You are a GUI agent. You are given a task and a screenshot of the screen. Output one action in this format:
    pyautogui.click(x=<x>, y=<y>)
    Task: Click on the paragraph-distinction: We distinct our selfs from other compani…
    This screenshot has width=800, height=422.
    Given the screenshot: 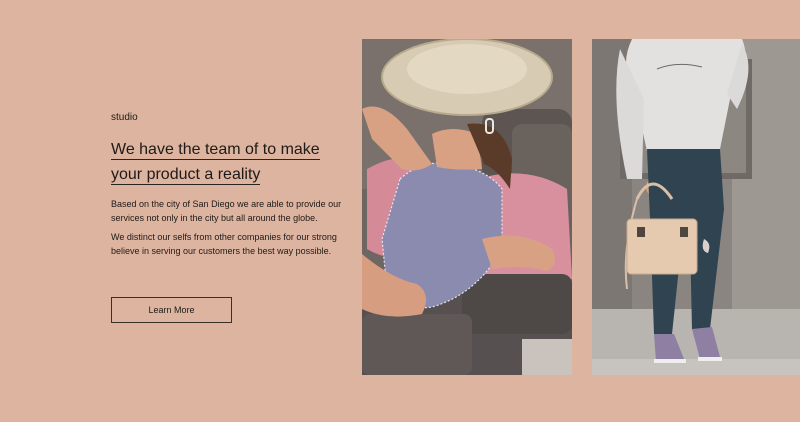 What is the action you would take?
    pyautogui.click(x=224, y=244)
    